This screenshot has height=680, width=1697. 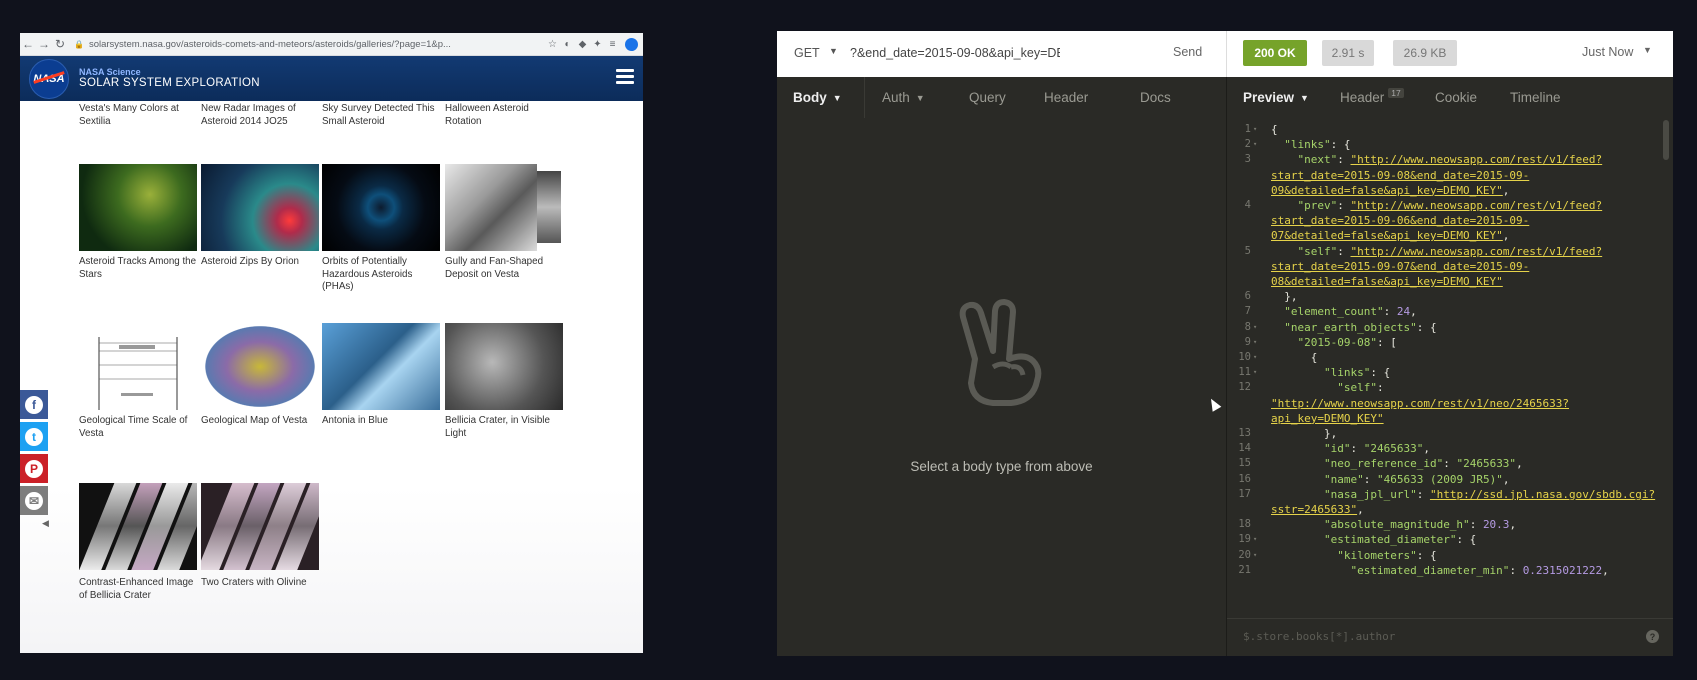 What do you see at coordinates (505, 115) in the screenshot?
I see `gallery-caption: Halloween Asteroid Rotation` at bounding box center [505, 115].